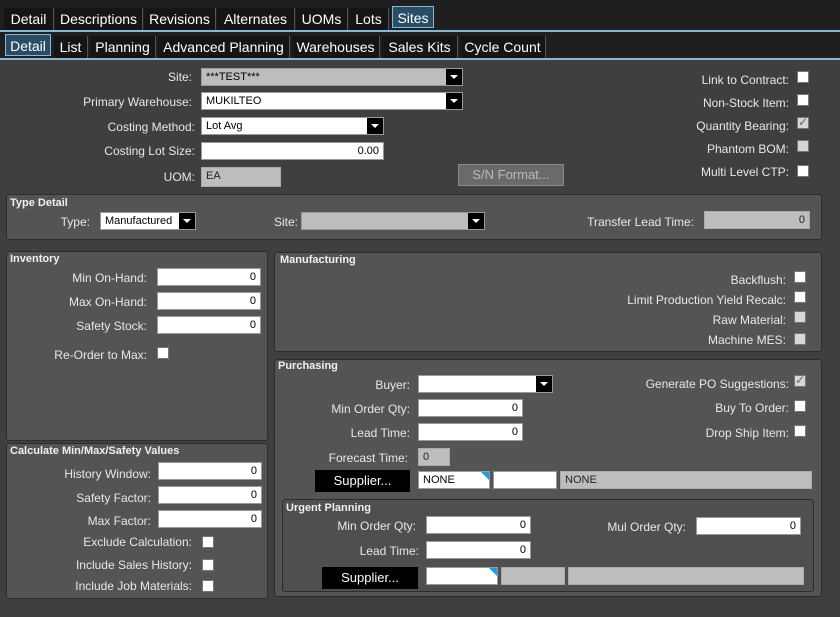 This screenshot has width=840, height=617. I want to click on safety-stock-input: 0, so click(209, 325).